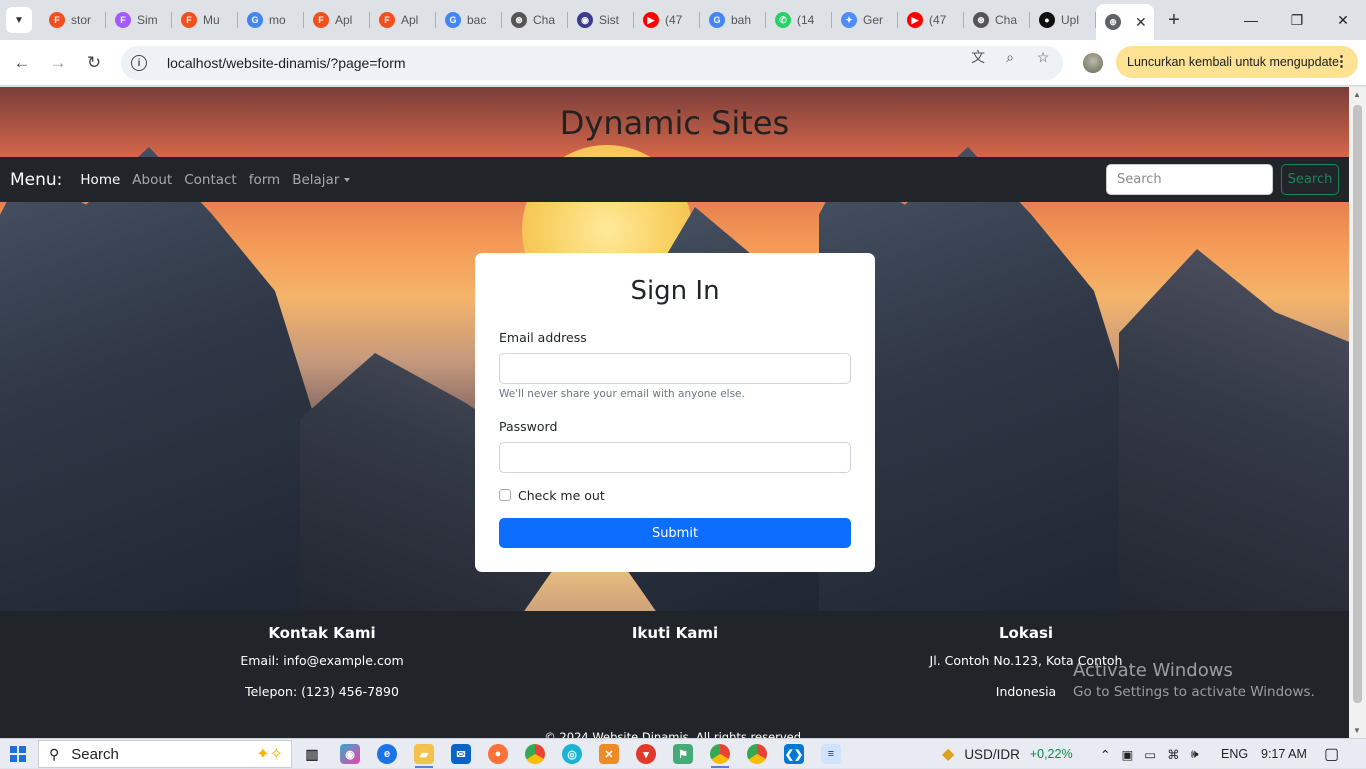 Image resolution: width=1366 pixels, height=769 pixels. Describe the element at coordinates (675, 457) in the screenshot. I see `password-field` at that location.